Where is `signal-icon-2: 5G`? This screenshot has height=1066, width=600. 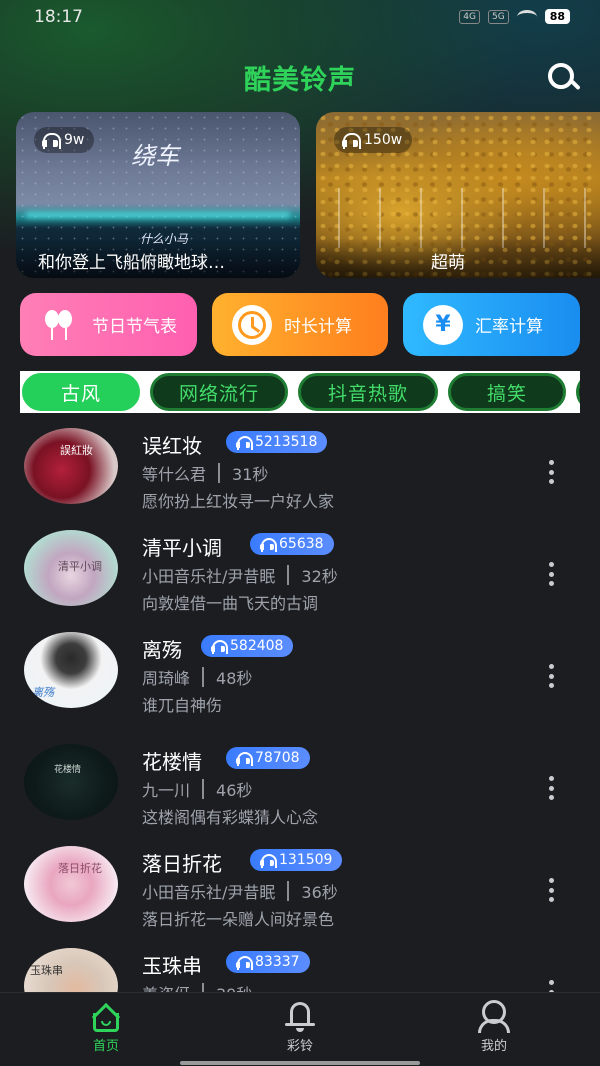 signal-icon-2: 5G is located at coordinates (498, 16).